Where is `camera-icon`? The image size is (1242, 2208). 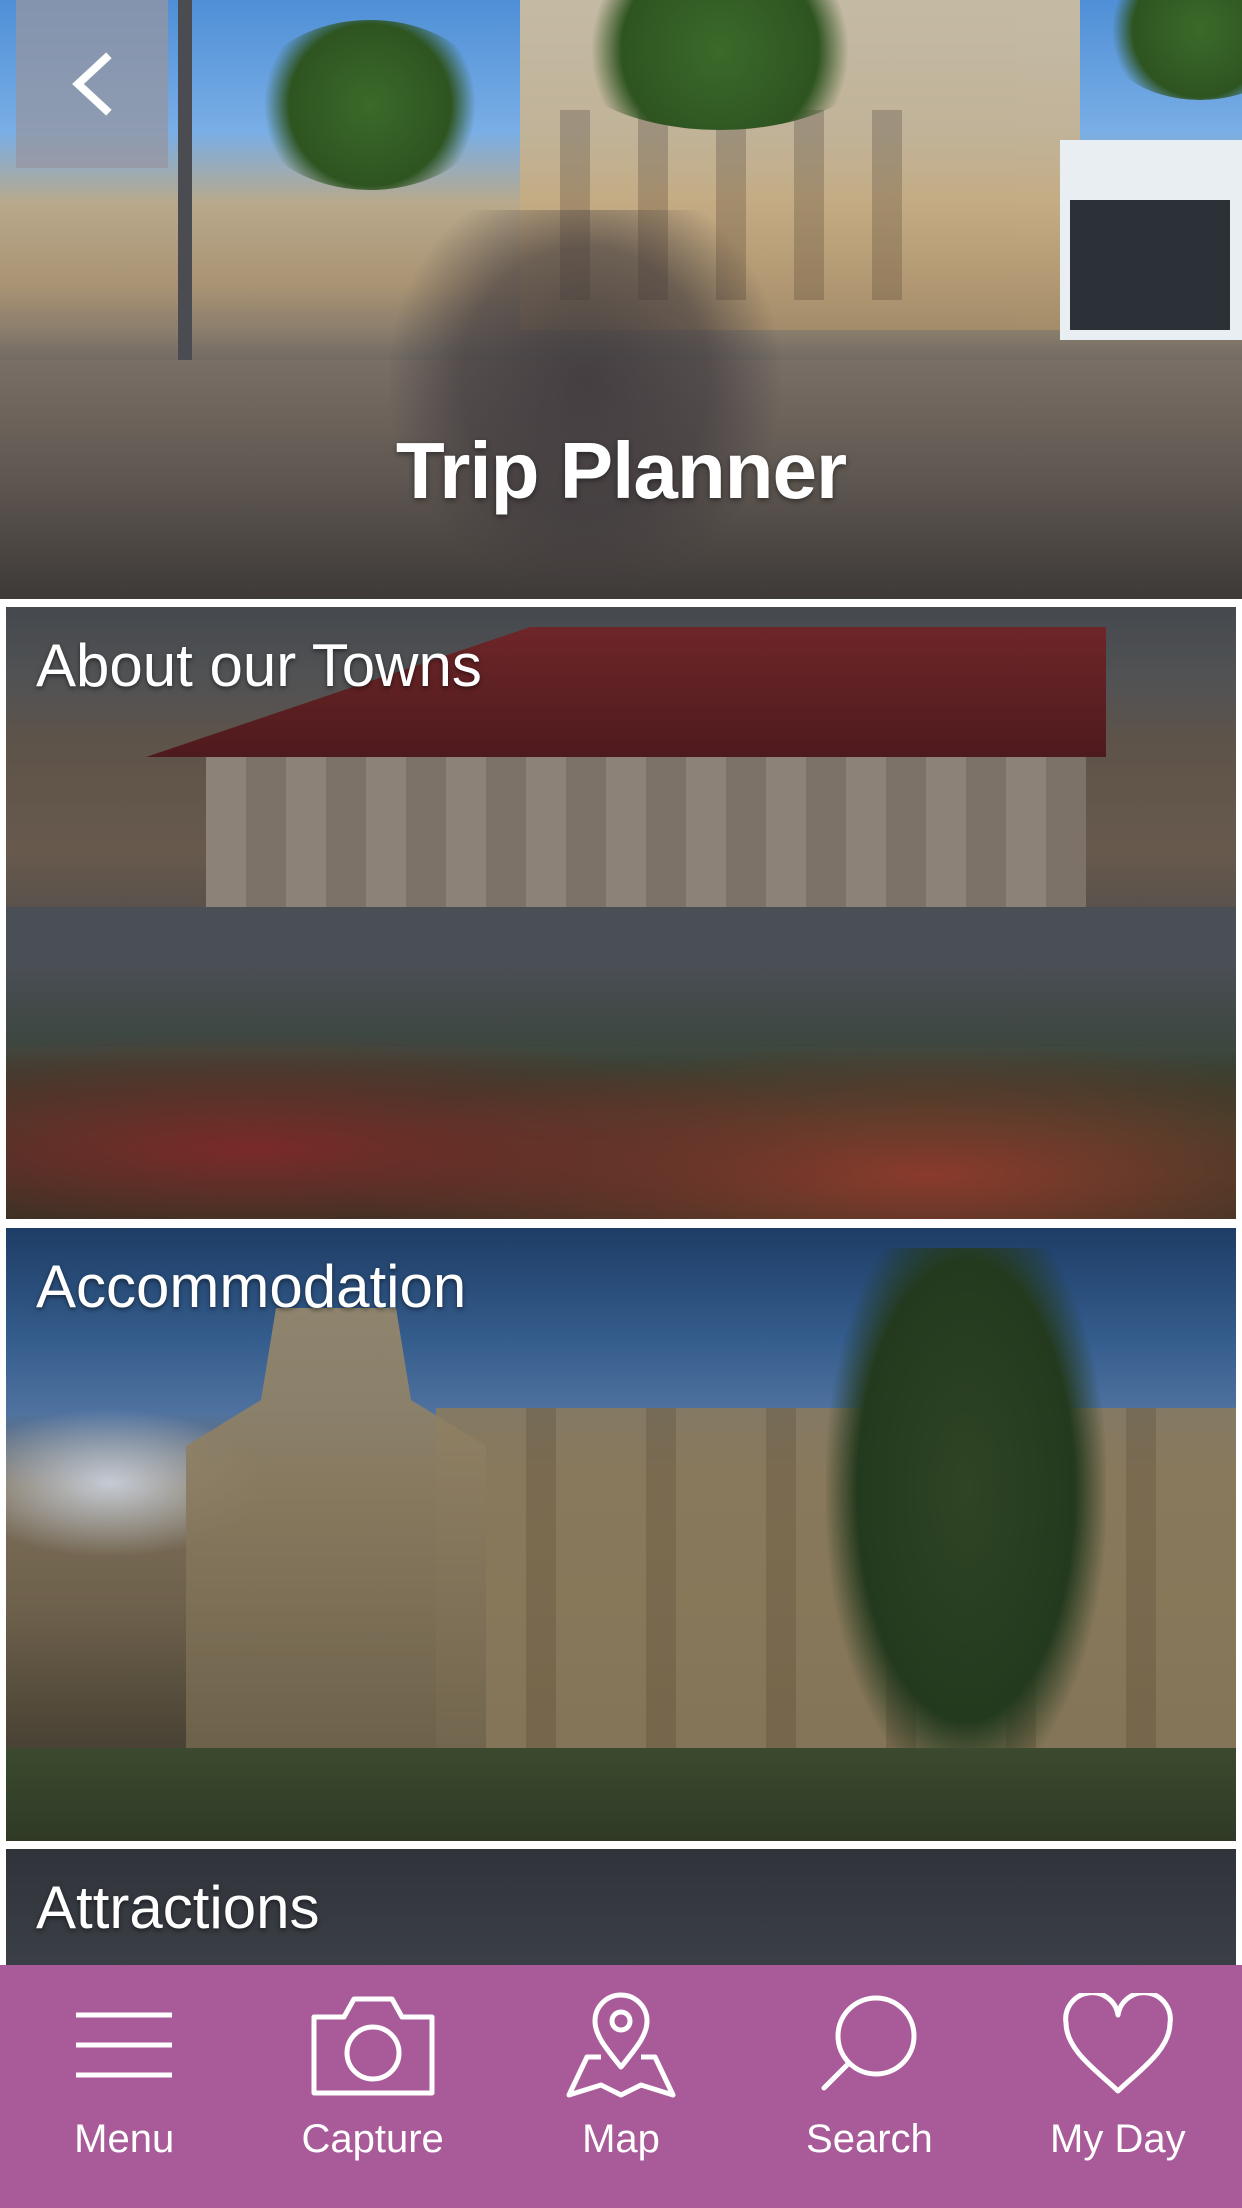 camera-icon is located at coordinates (373, 2045).